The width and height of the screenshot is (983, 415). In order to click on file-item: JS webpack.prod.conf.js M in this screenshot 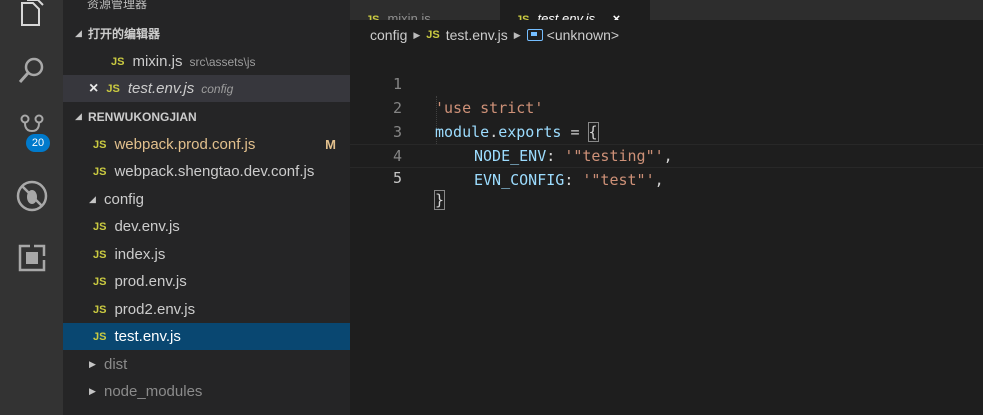, I will do `click(206, 144)`.